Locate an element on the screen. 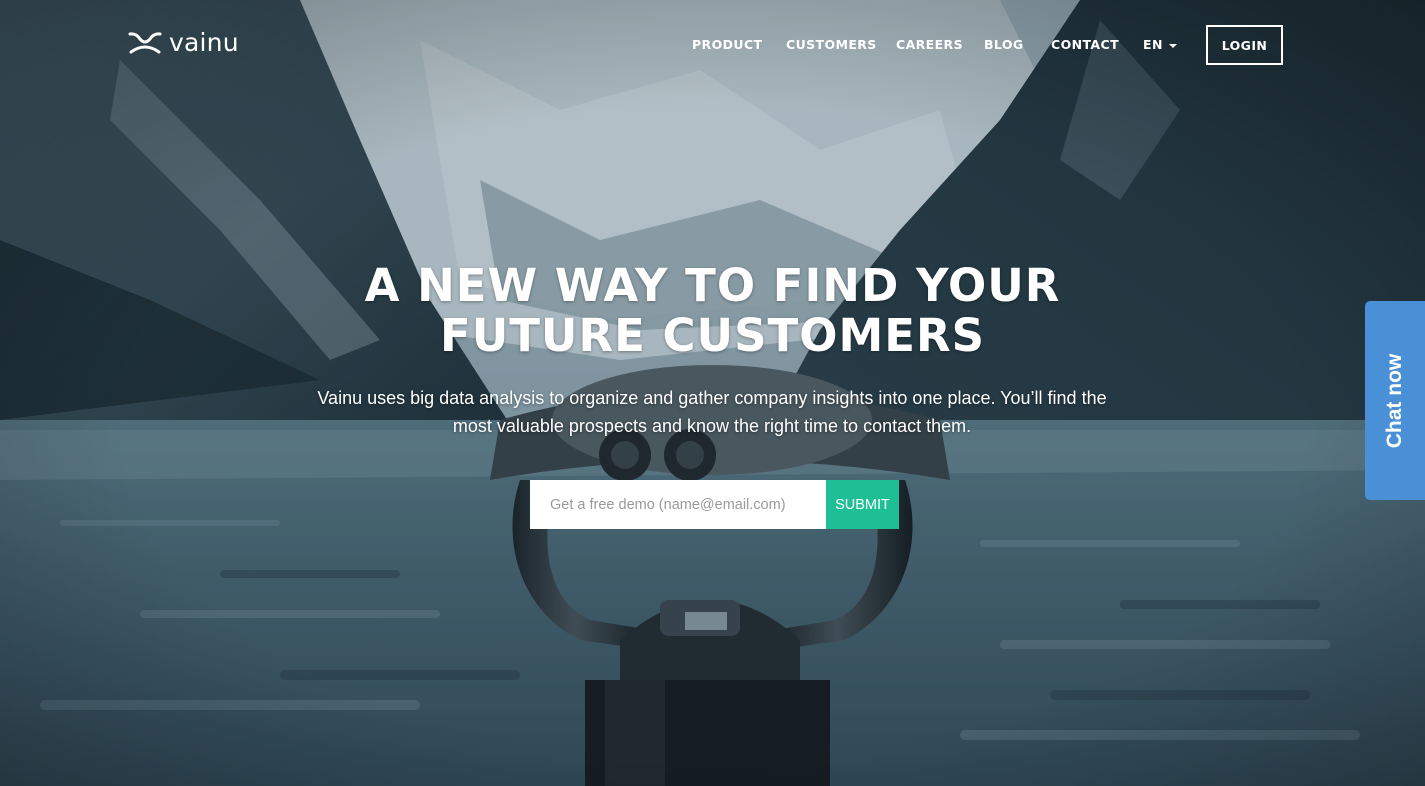  nav-item-customers: CUSTOMERS is located at coordinates (831, 45).